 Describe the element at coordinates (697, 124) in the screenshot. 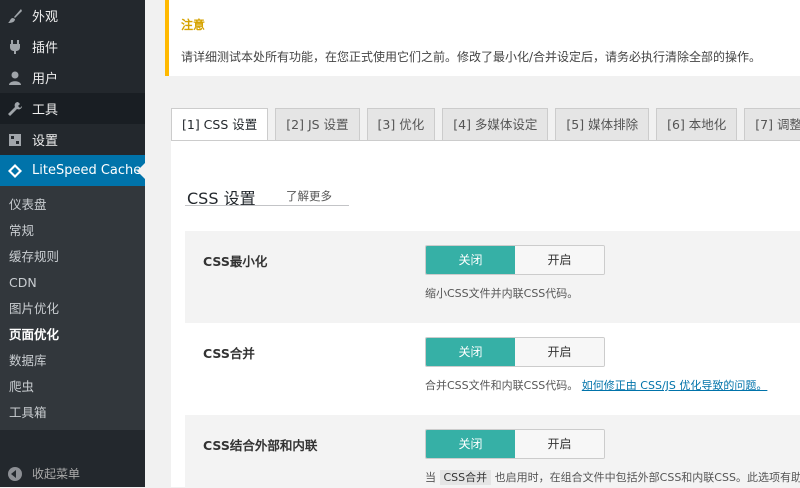

I see `tab-localization: [6] 本地化` at that location.